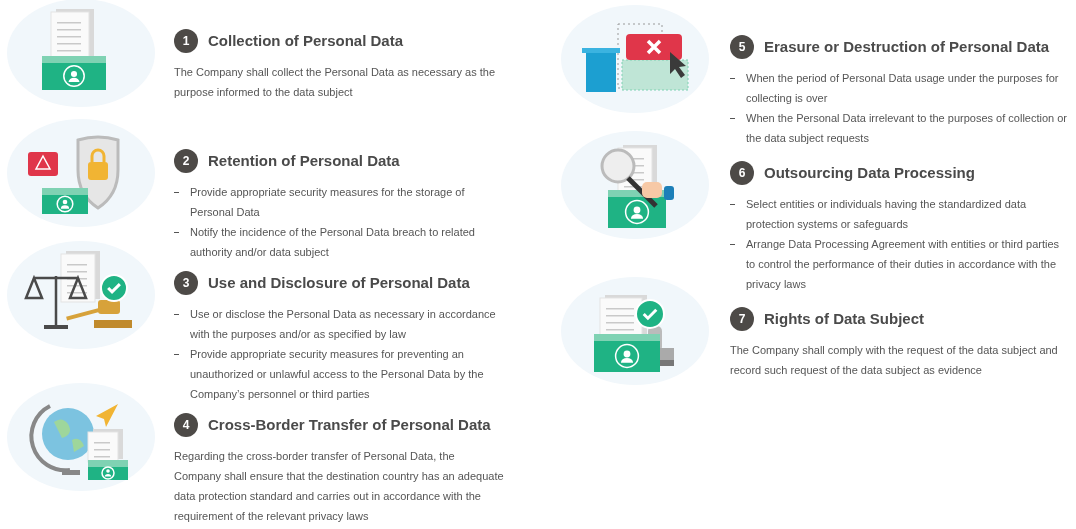 The image size is (1076, 529). Describe the element at coordinates (894, 360) in the screenshot. I see `section-description: The Company shall comply with the request of the data subject and record such request of the data subject as evidence` at that location.